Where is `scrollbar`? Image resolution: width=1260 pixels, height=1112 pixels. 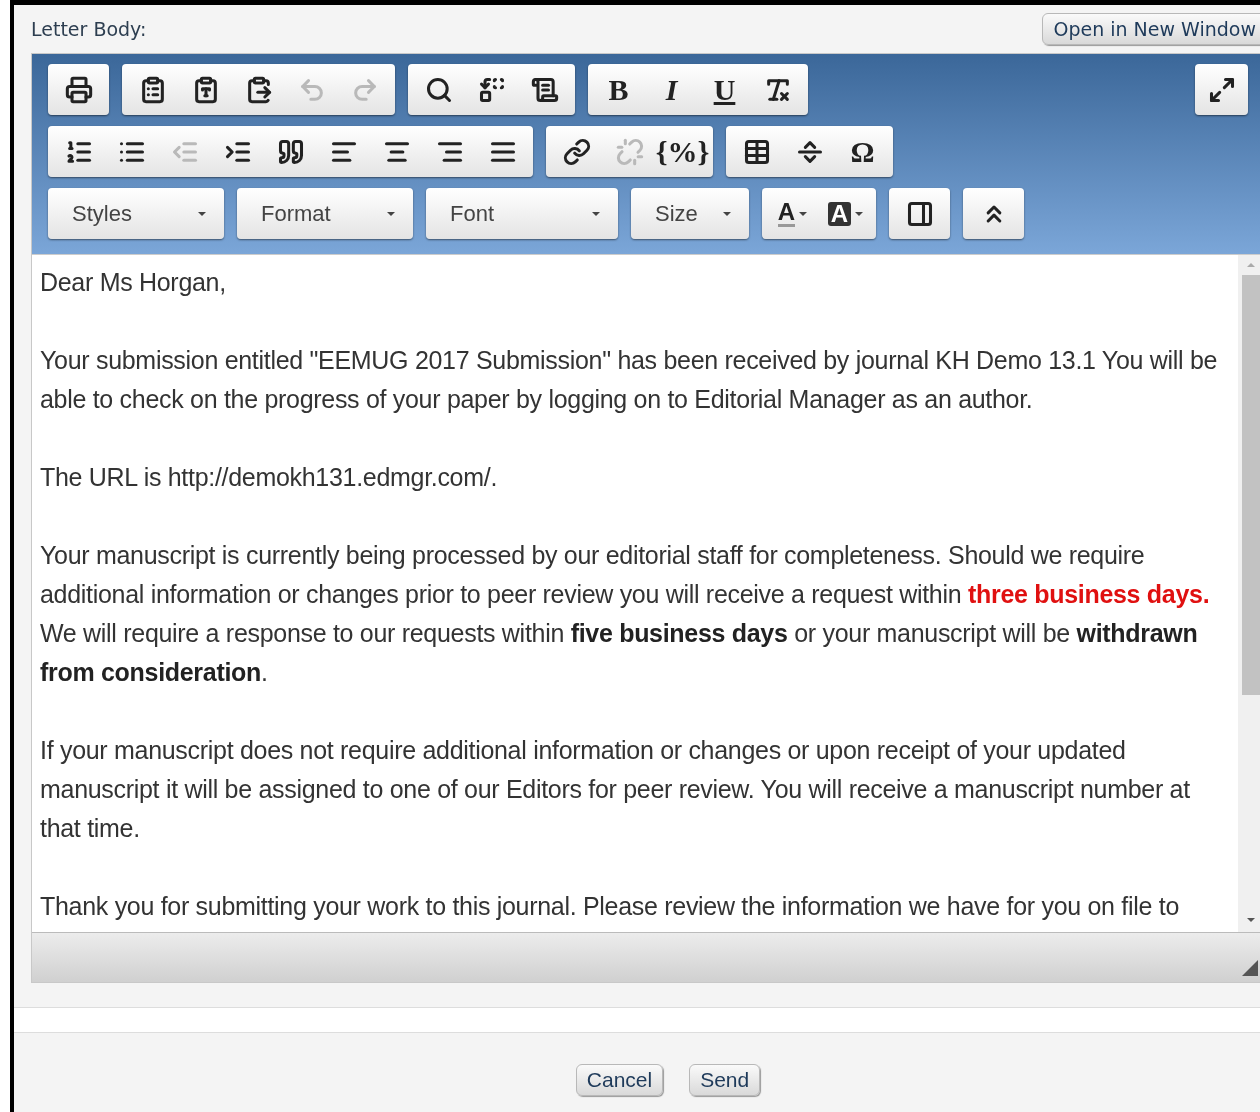
scrollbar is located at coordinates (1249, 593).